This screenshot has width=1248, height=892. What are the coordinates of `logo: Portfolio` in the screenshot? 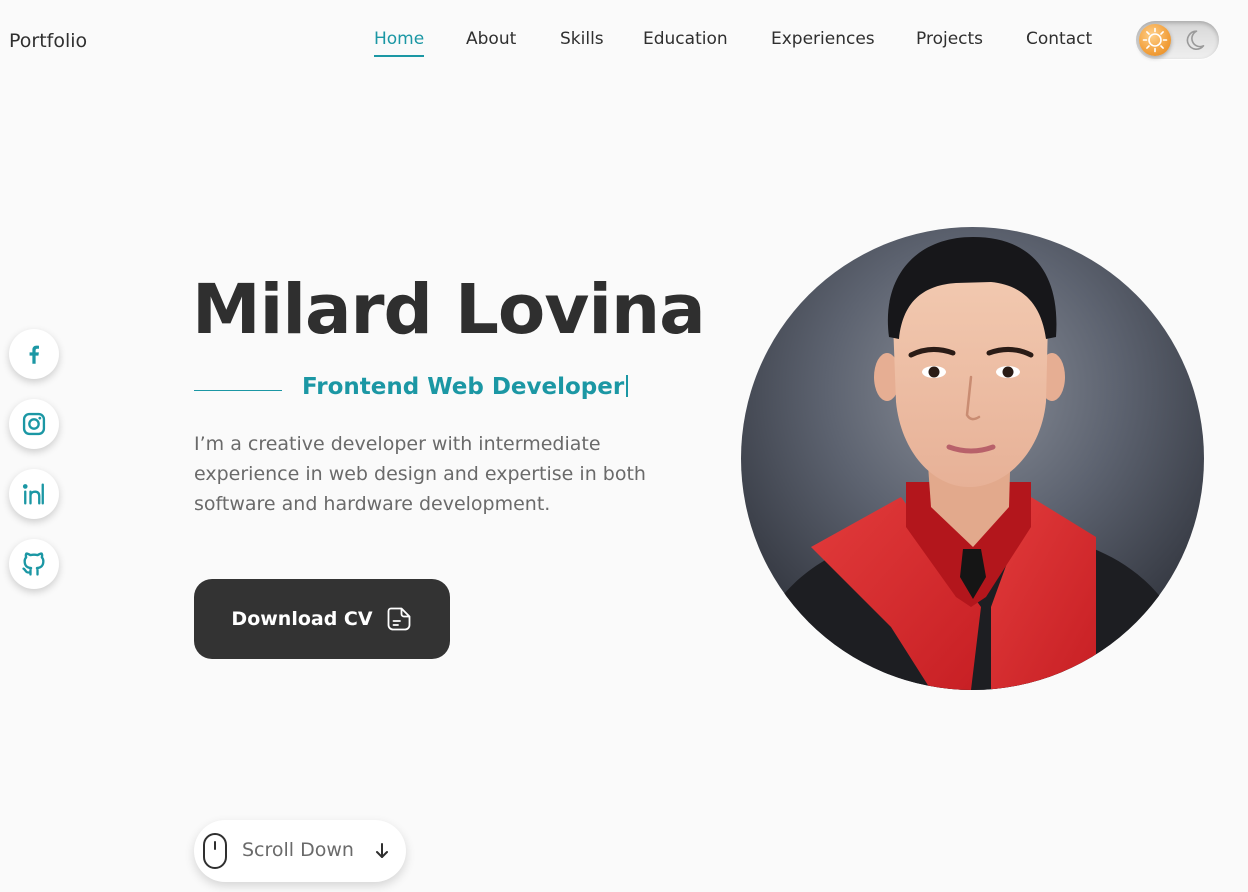 It's located at (48, 41).